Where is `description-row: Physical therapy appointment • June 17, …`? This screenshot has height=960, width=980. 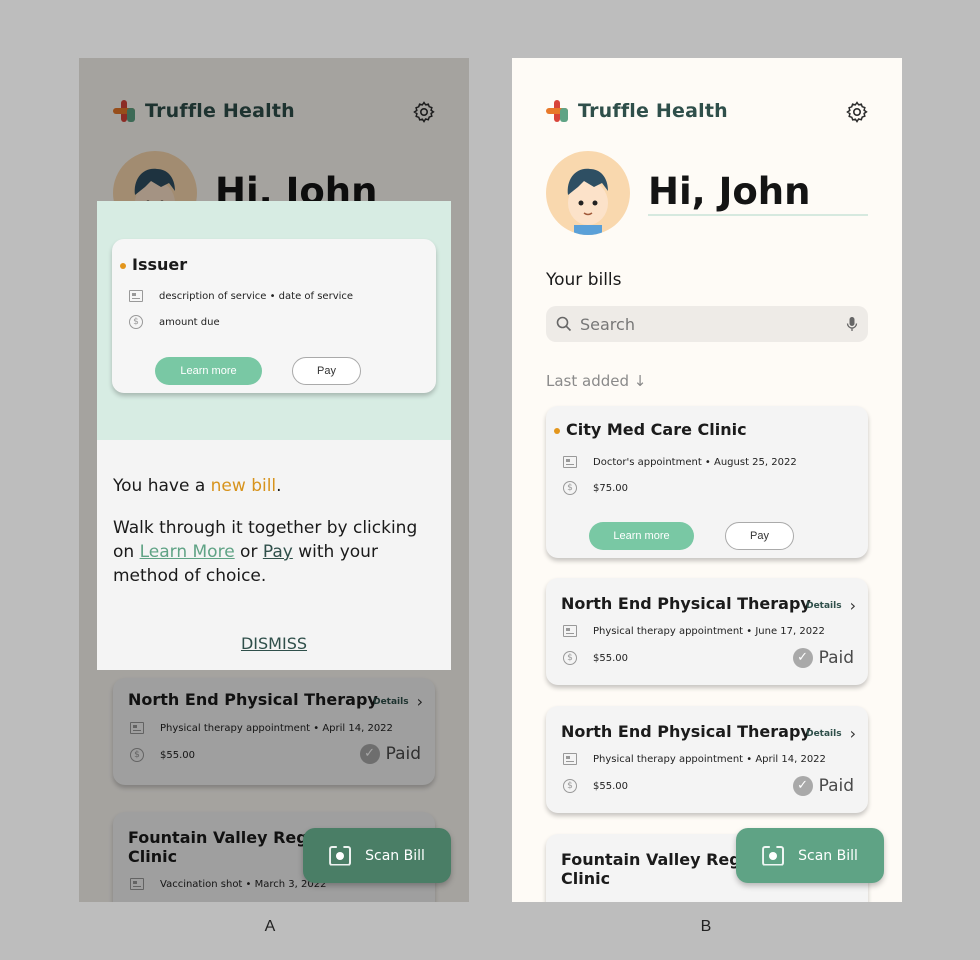 description-row: Physical therapy appointment • June 17, … is located at coordinates (694, 631).